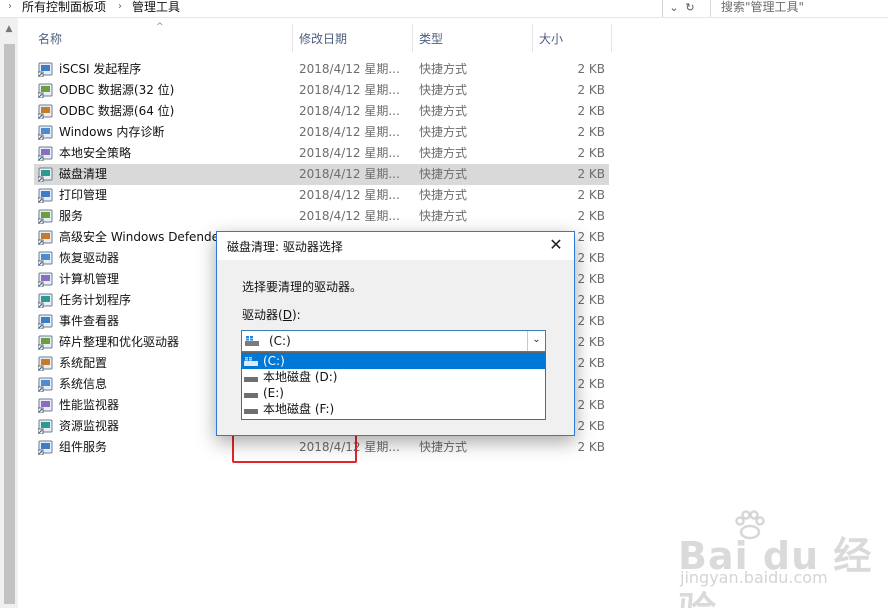 The image size is (888, 608). What do you see at coordinates (45, 279) in the screenshot?
I see `computer-management-icon` at bounding box center [45, 279].